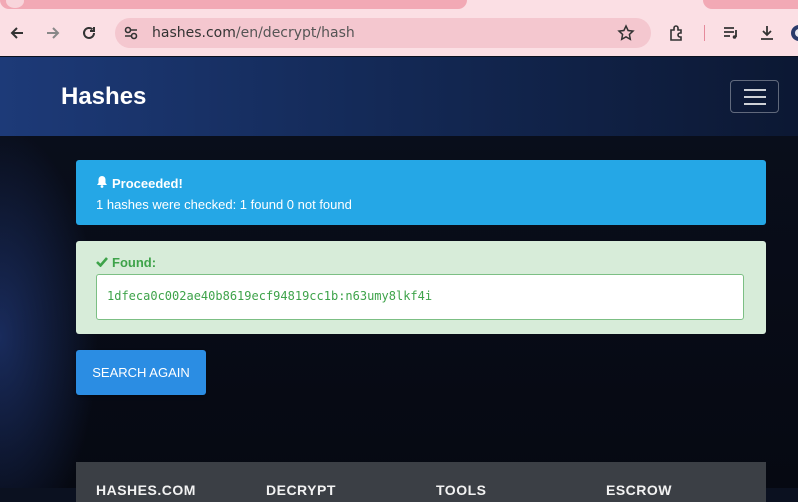 The width and height of the screenshot is (798, 502). Describe the element at coordinates (383, 33) in the screenshot. I see `address-bar: hashes.com/en/decrypt/hash` at that location.